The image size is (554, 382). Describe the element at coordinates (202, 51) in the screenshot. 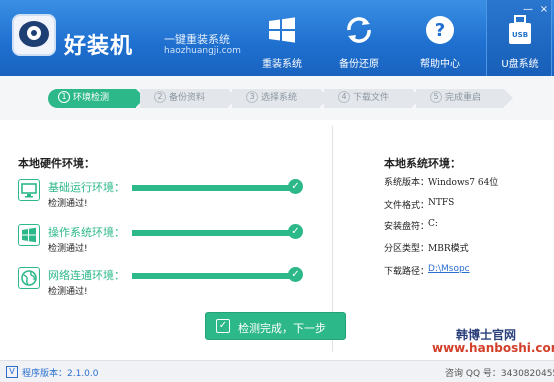

I see `app-url: haozhuangji.com` at that location.